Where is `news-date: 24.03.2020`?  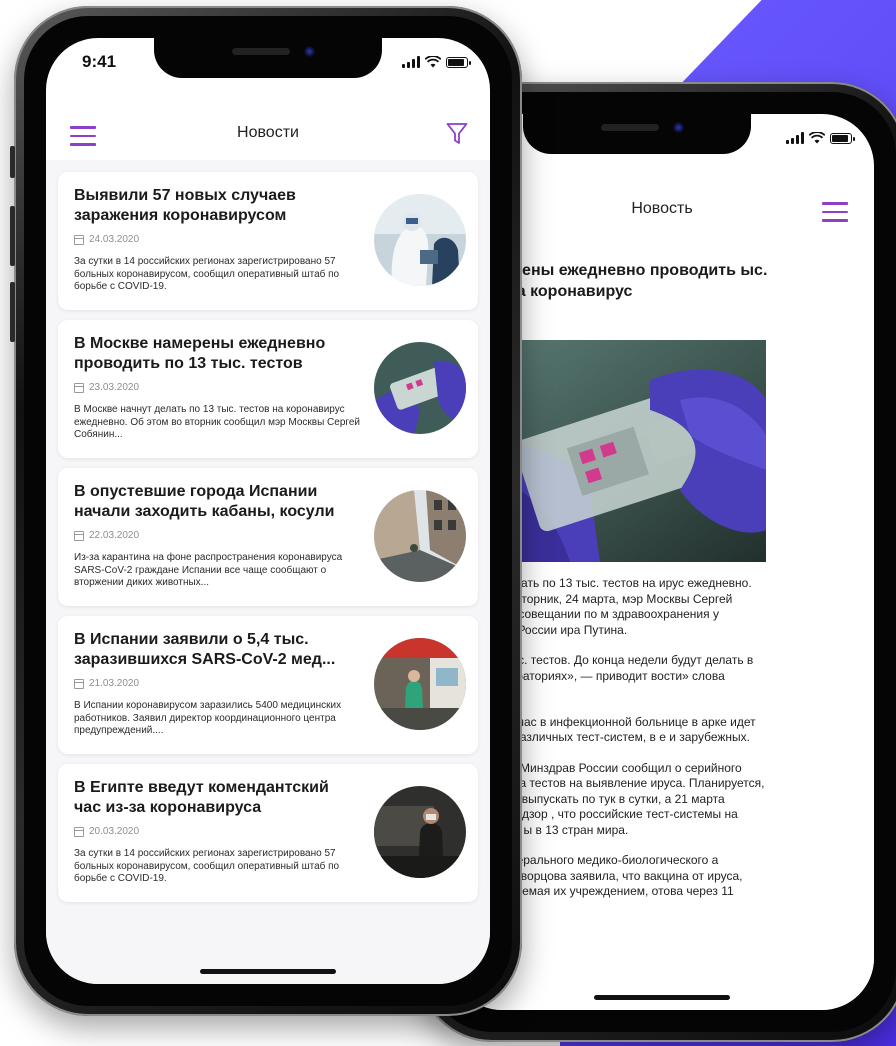
news-date: 24.03.2020 is located at coordinates (106, 239).